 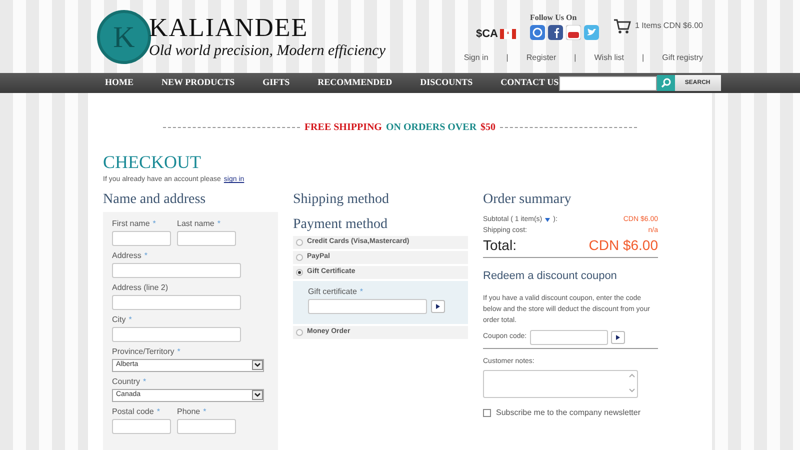 What do you see at coordinates (229, 28) in the screenshot?
I see `brand-name: KALIANDEE` at bounding box center [229, 28].